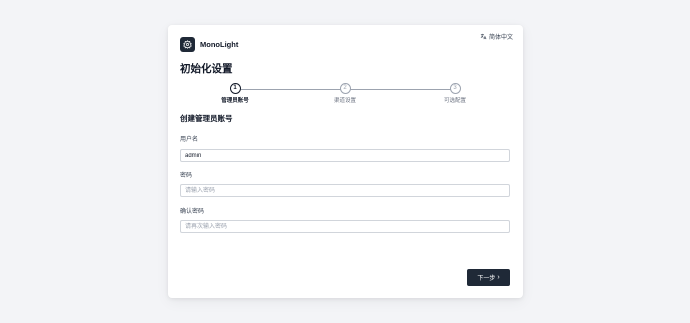 This screenshot has height=323, width=690. I want to click on username-input, so click(345, 155).